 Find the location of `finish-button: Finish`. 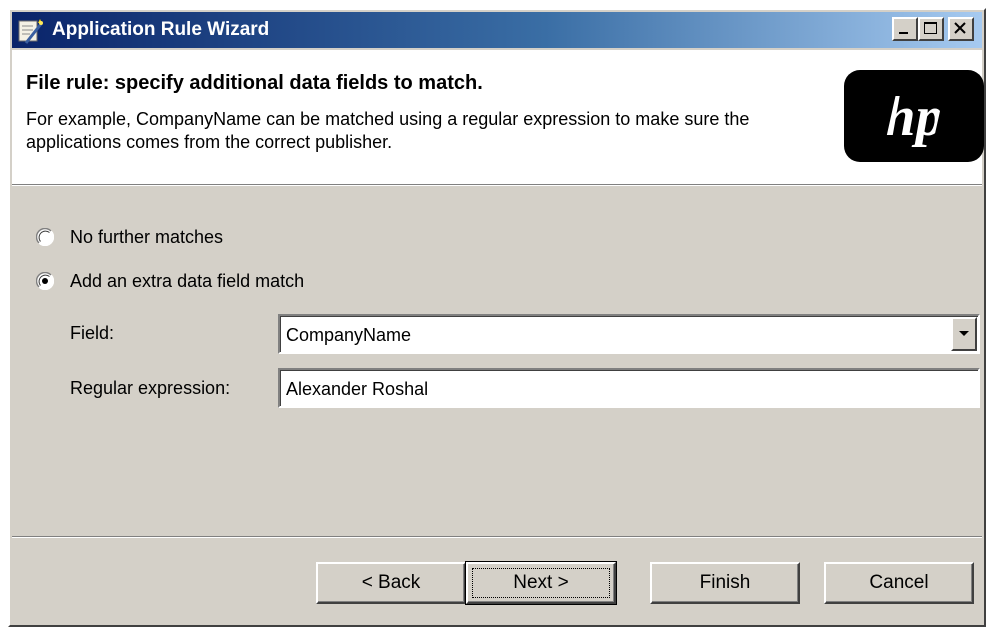

finish-button: Finish is located at coordinates (725, 583).